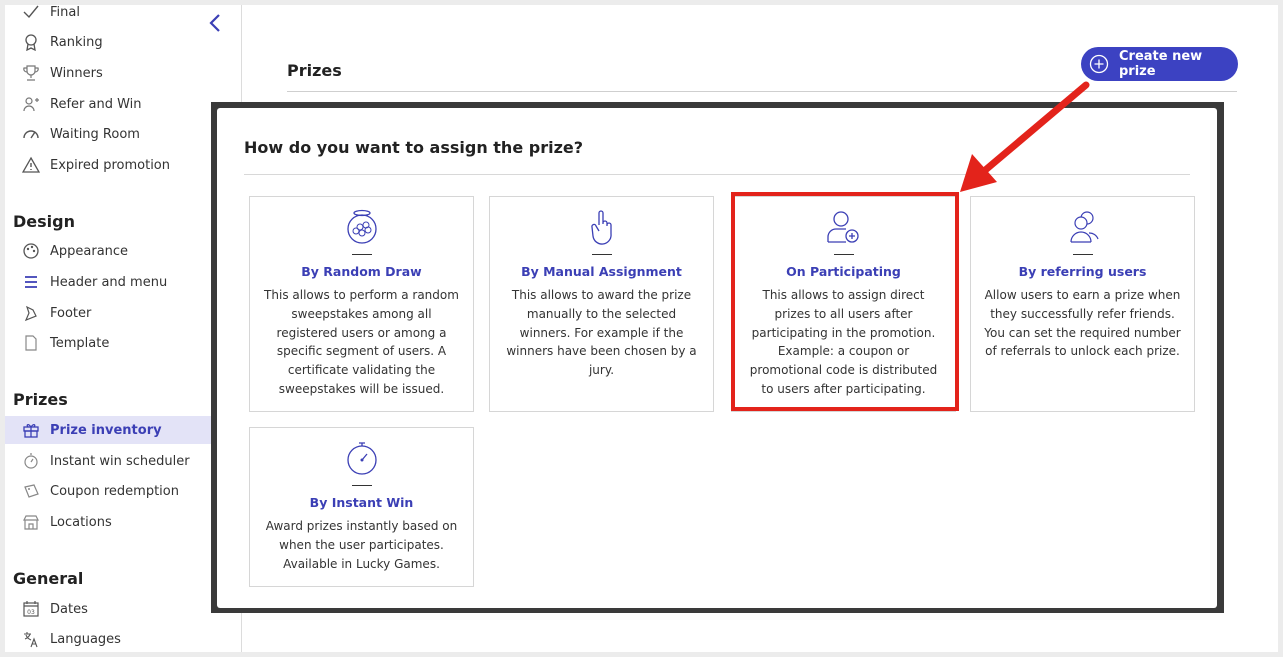 This screenshot has height=657, width=1283. Describe the element at coordinates (1082, 271) in the screenshot. I see `card-title: By referring users` at that location.